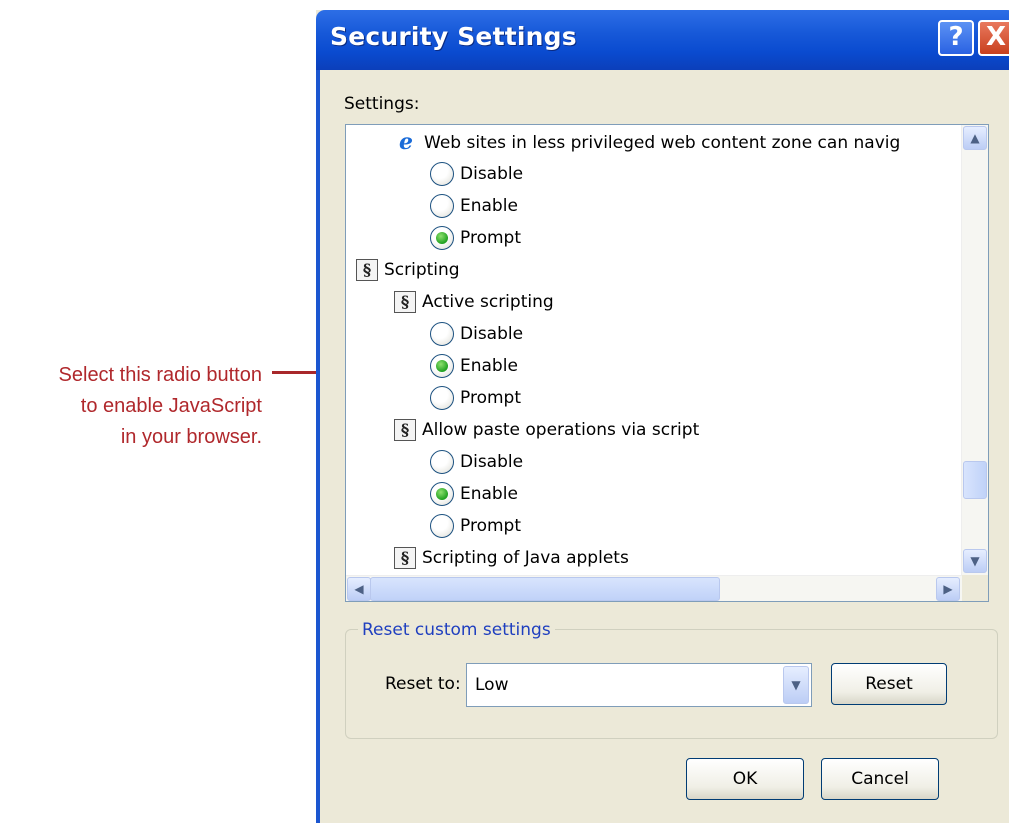  I want to click on scrollbar-corner, so click(975, 588).